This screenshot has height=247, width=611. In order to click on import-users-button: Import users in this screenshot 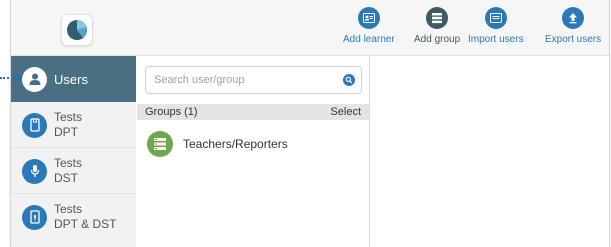, I will do `click(496, 26)`.